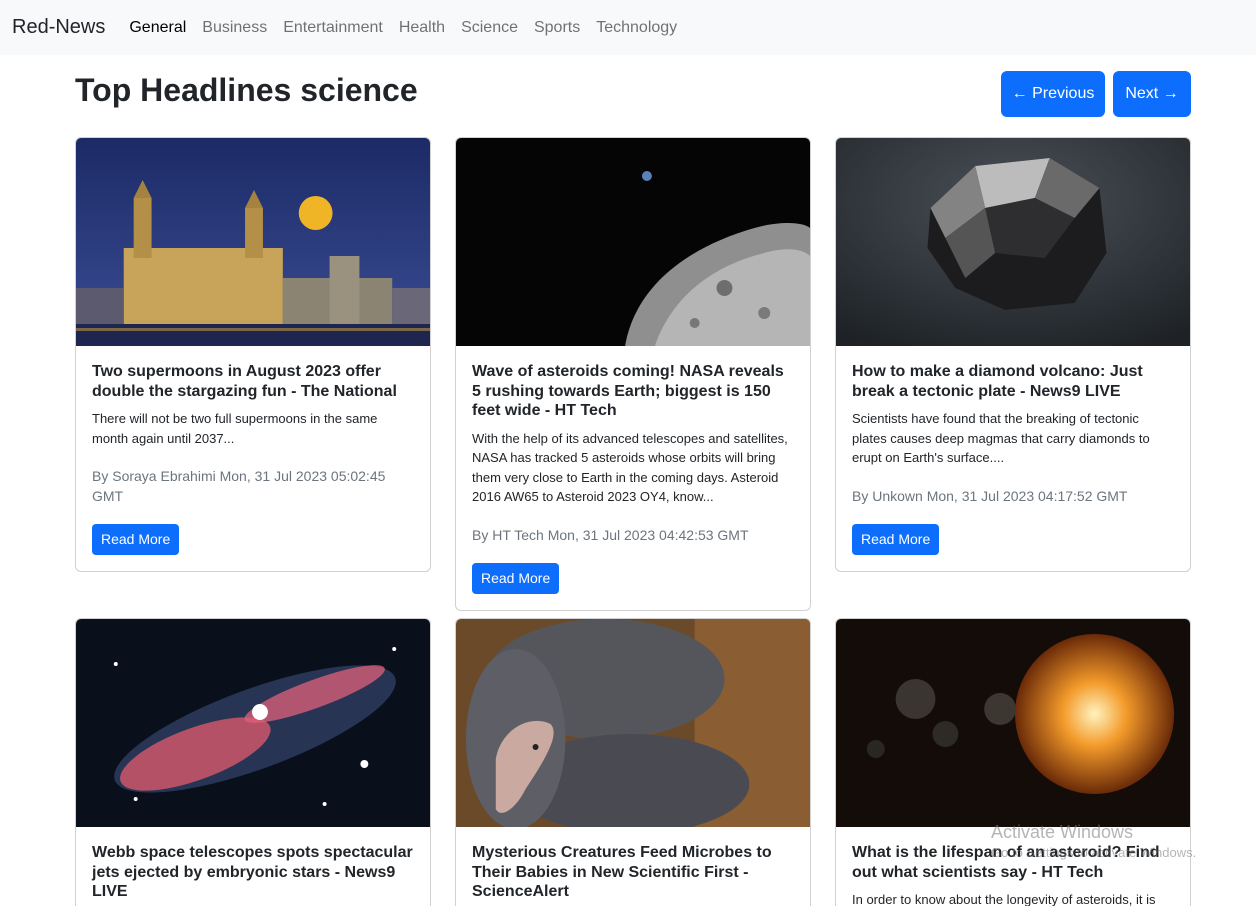 The height and width of the screenshot is (906, 1256). Describe the element at coordinates (333, 28) in the screenshot. I see `nav-entertainment: Entertainment` at that location.